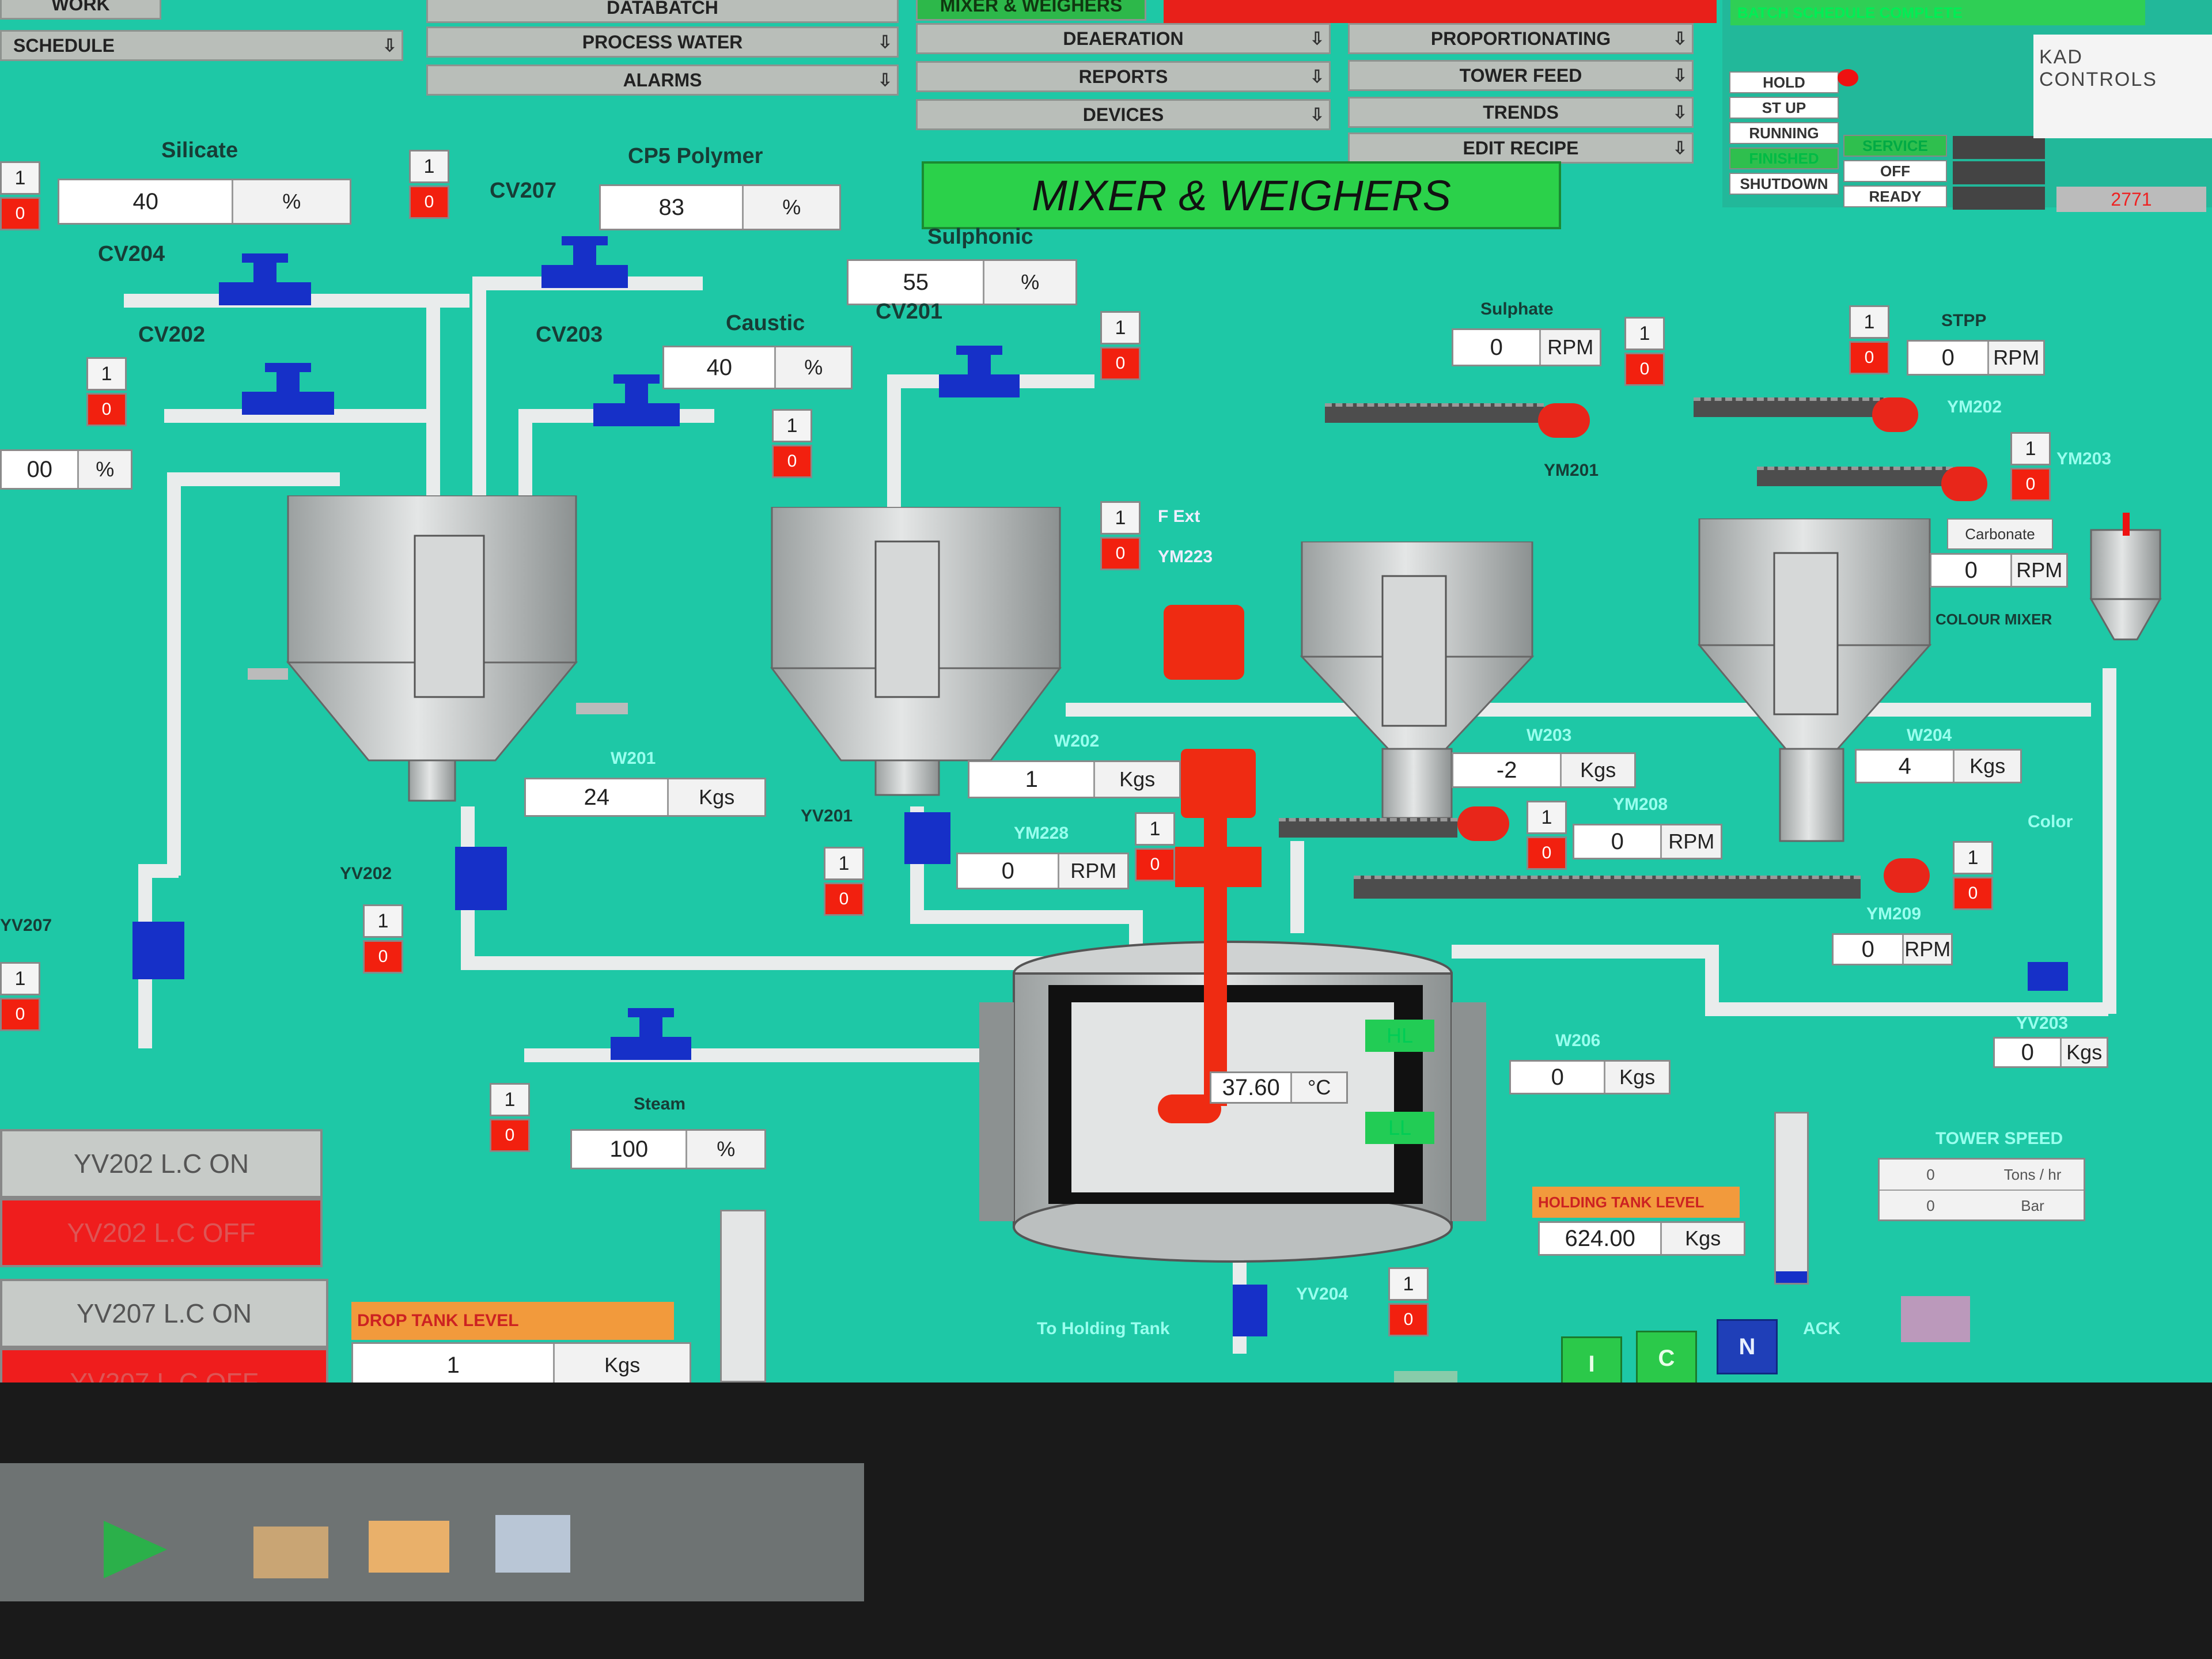 The height and width of the screenshot is (1659, 2212). I want to click on nav-schedule: SCHEDULE ⇩, so click(201, 45).